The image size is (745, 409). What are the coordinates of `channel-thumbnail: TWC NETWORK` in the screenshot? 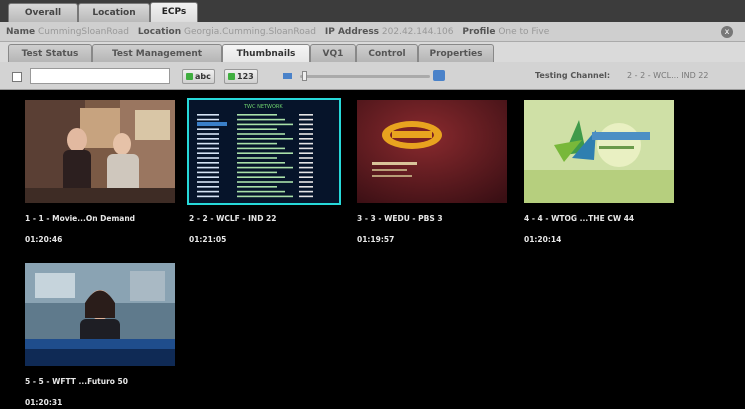 It's located at (264, 151).